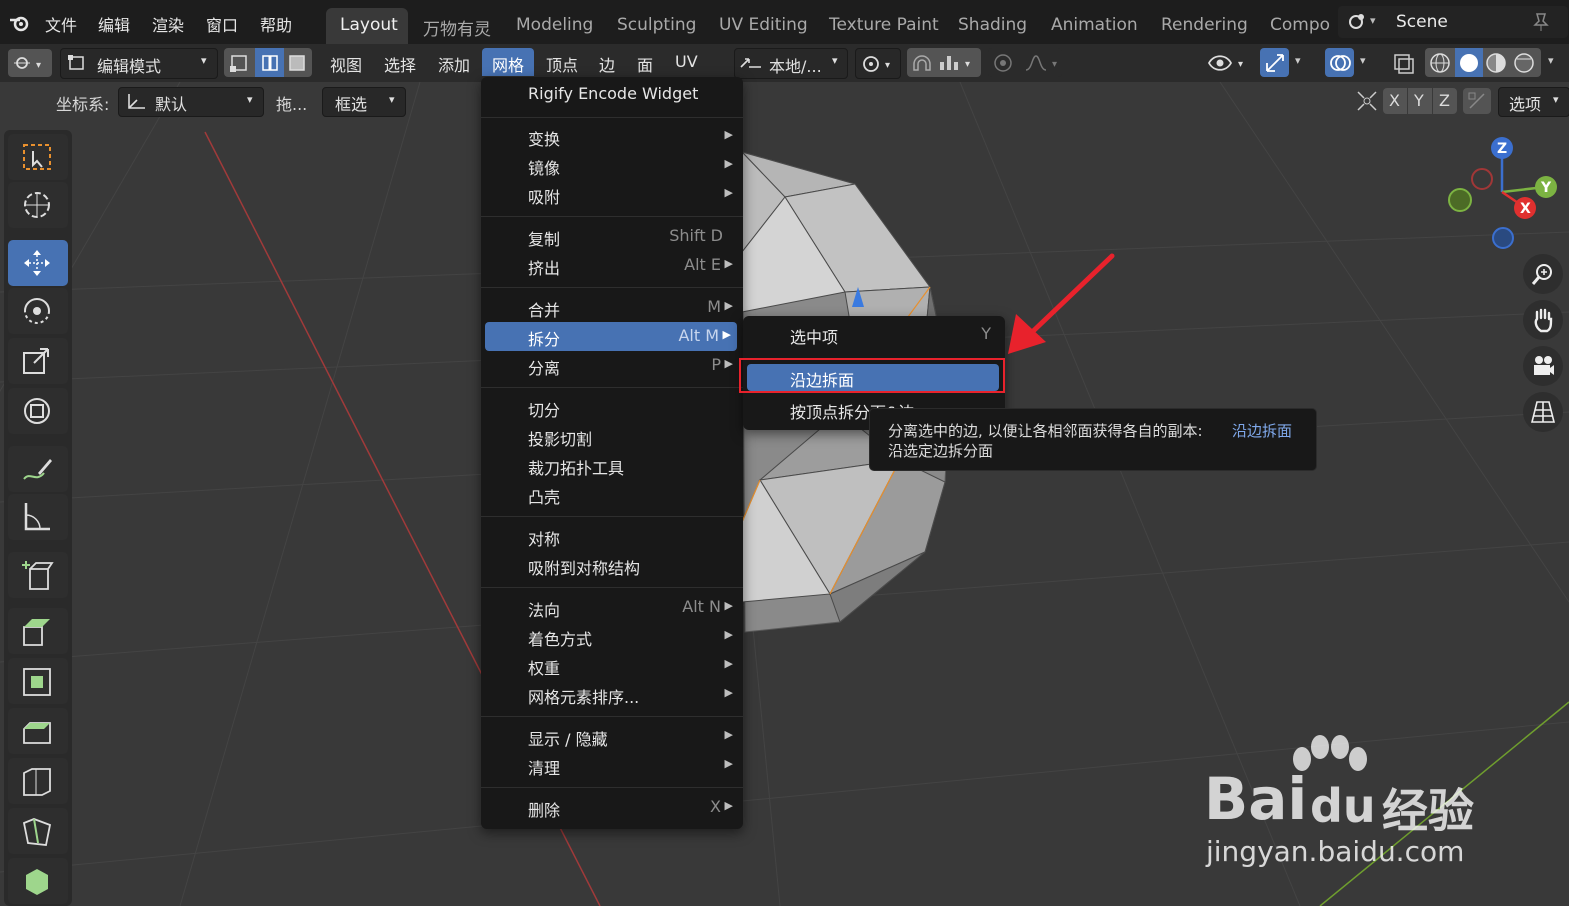  I want to click on menu-item-normals: 法向 Alt N ▶, so click(612, 607).